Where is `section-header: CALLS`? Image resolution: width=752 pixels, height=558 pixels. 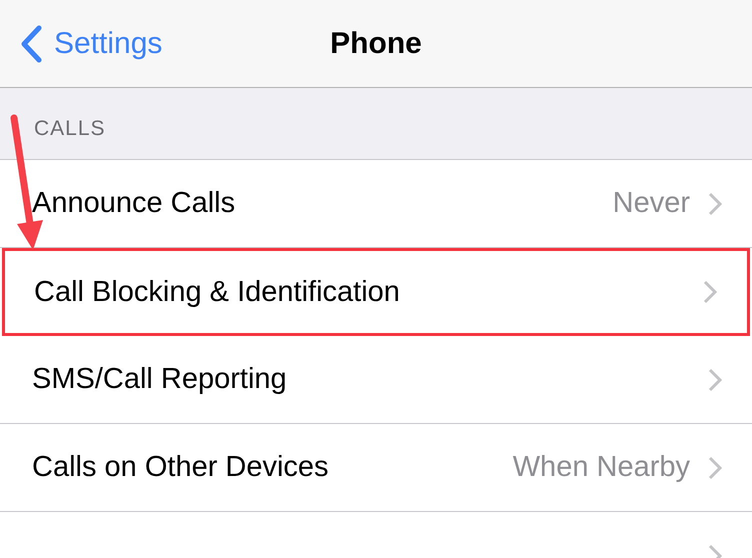 section-header: CALLS is located at coordinates (70, 129).